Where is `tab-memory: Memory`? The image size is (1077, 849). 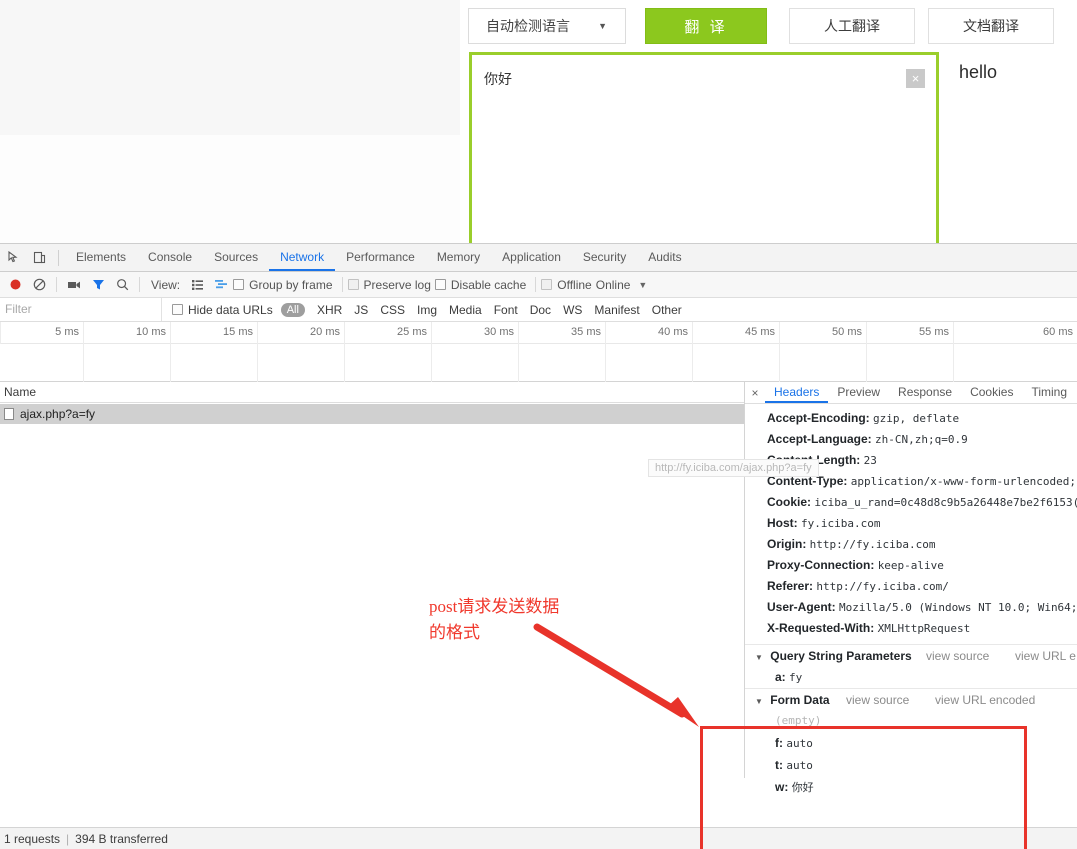
tab-memory: Memory is located at coordinates (458, 257).